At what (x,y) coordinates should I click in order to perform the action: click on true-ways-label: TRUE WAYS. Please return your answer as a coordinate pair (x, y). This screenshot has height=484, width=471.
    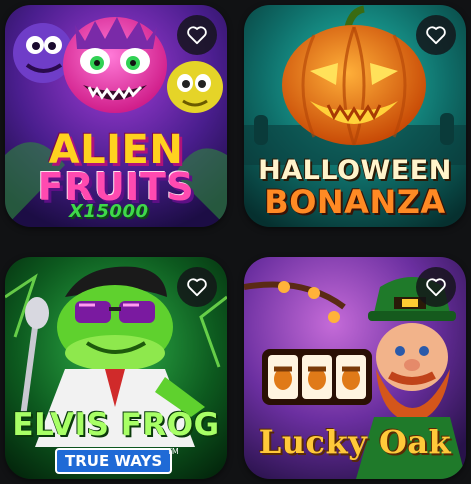
    Looking at the image, I should click on (114, 461).